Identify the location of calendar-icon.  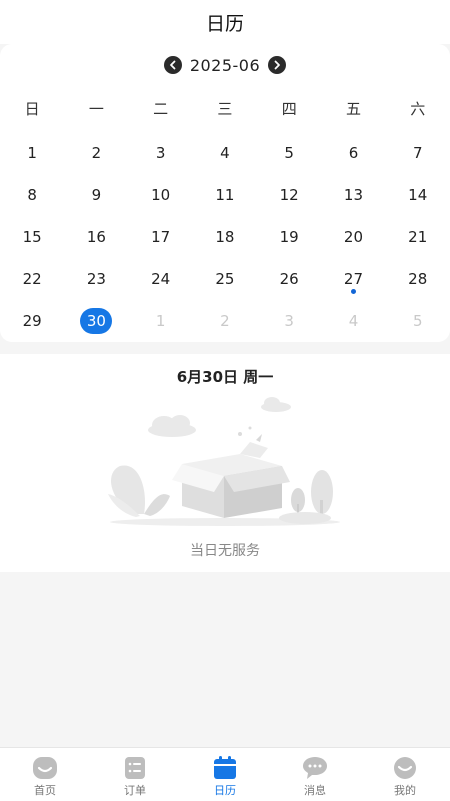
(225, 767).